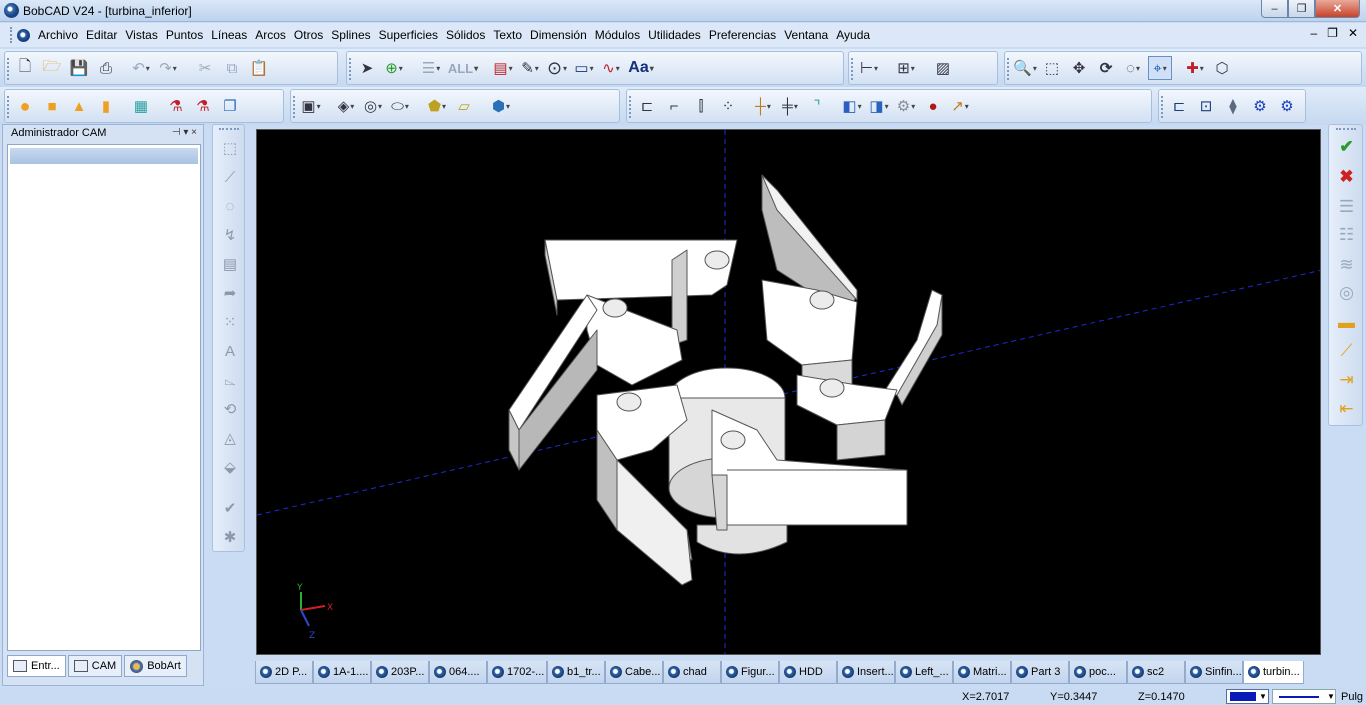 The width and height of the screenshot is (1366, 705). What do you see at coordinates (933, 106) in the screenshot?
I see `bomb-icon: ●` at bounding box center [933, 106].